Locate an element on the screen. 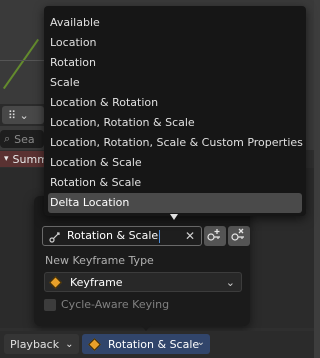 The height and width of the screenshot is (358, 320). active-keying-set-row: Rotation & Scale ✕ is located at coordinates (146, 236).